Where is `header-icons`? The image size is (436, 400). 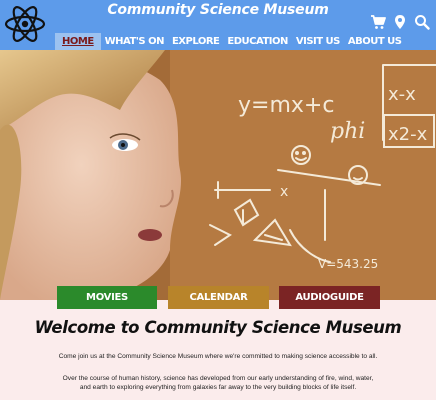
header-icons is located at coordinates (400, 22).